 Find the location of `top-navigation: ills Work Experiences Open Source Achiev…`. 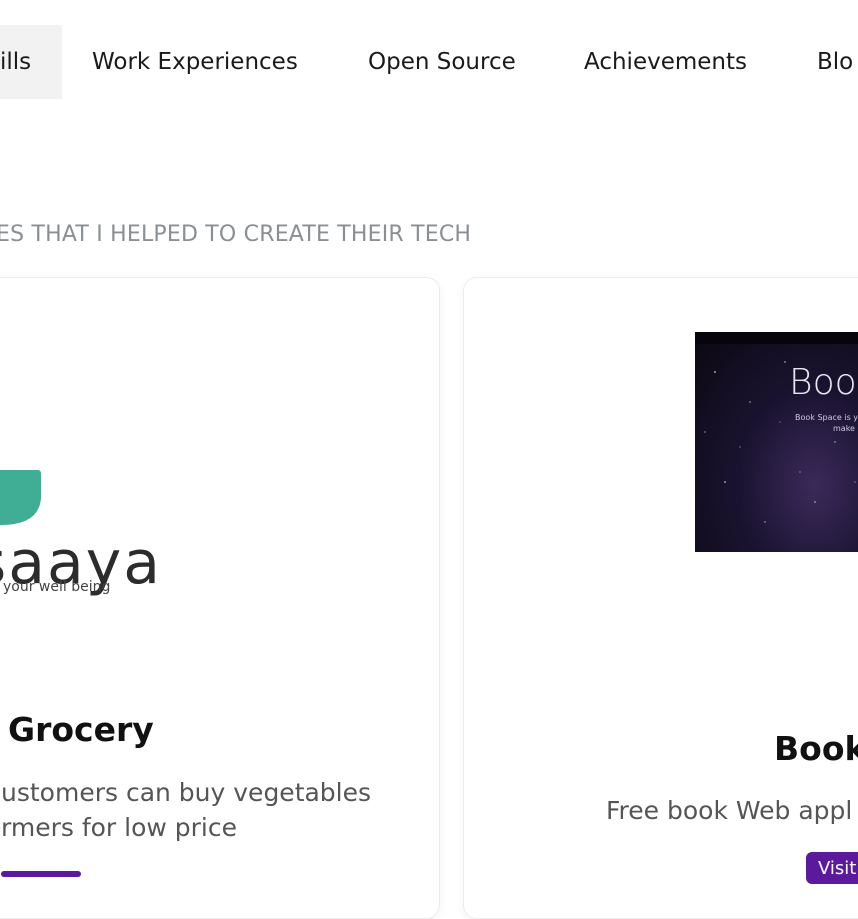

top-navigation: ills Work Experiences Open Source Achiev… is located at coordinates (429, 62).